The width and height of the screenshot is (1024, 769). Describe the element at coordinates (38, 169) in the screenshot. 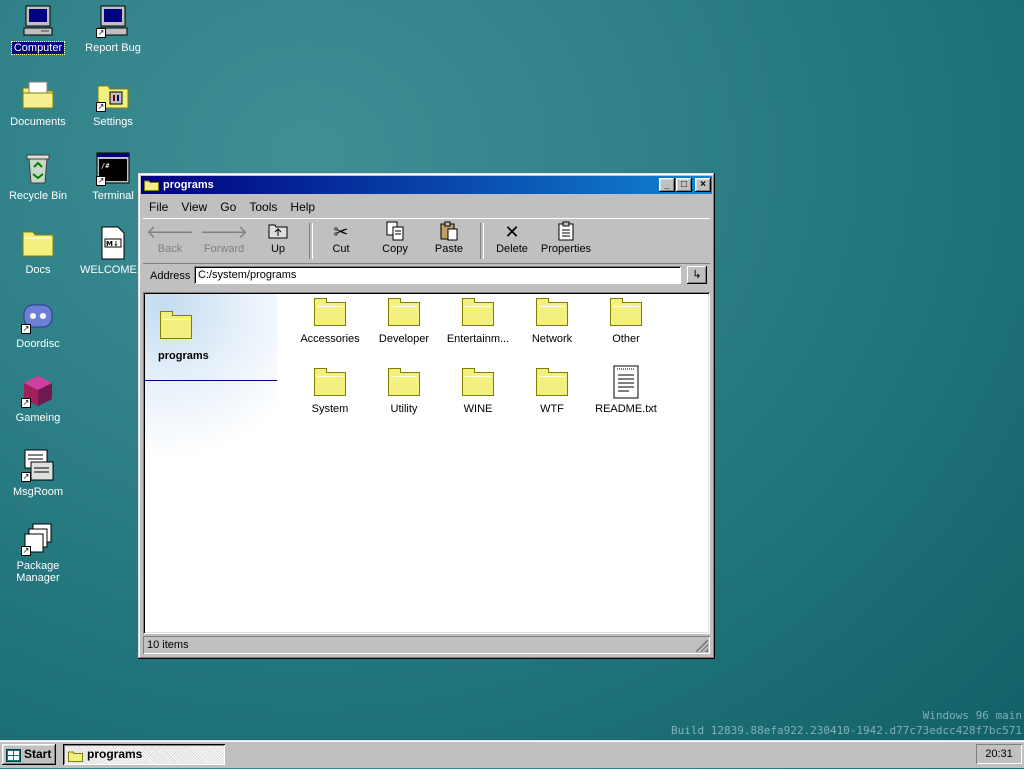

I see `recycle-bin-icon` at that location.